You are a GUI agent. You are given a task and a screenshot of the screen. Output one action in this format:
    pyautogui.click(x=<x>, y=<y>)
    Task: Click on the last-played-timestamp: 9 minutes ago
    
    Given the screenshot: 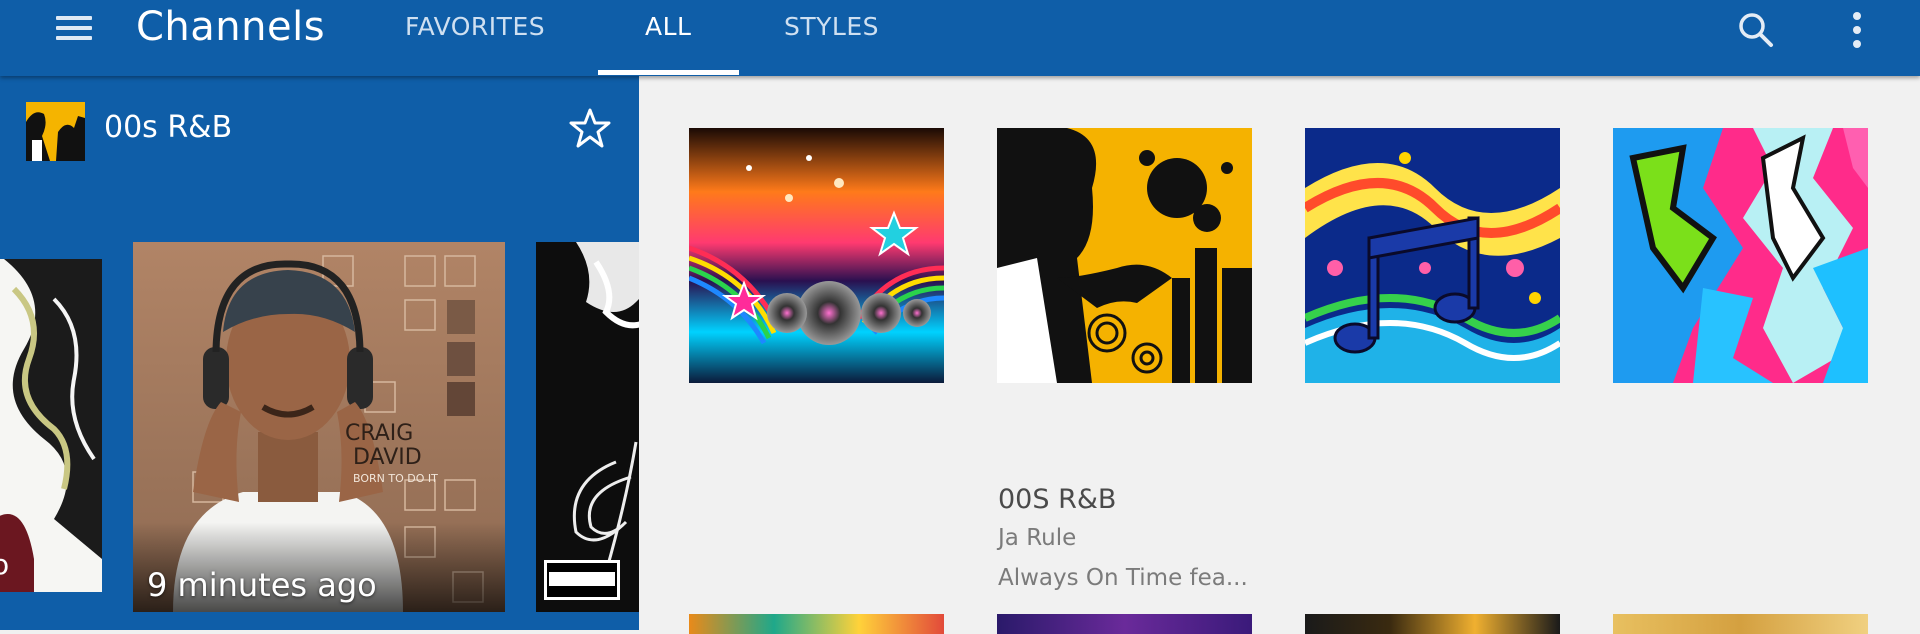 What is the action you would take?
    pyautogui.click(x=262, y=585)
    